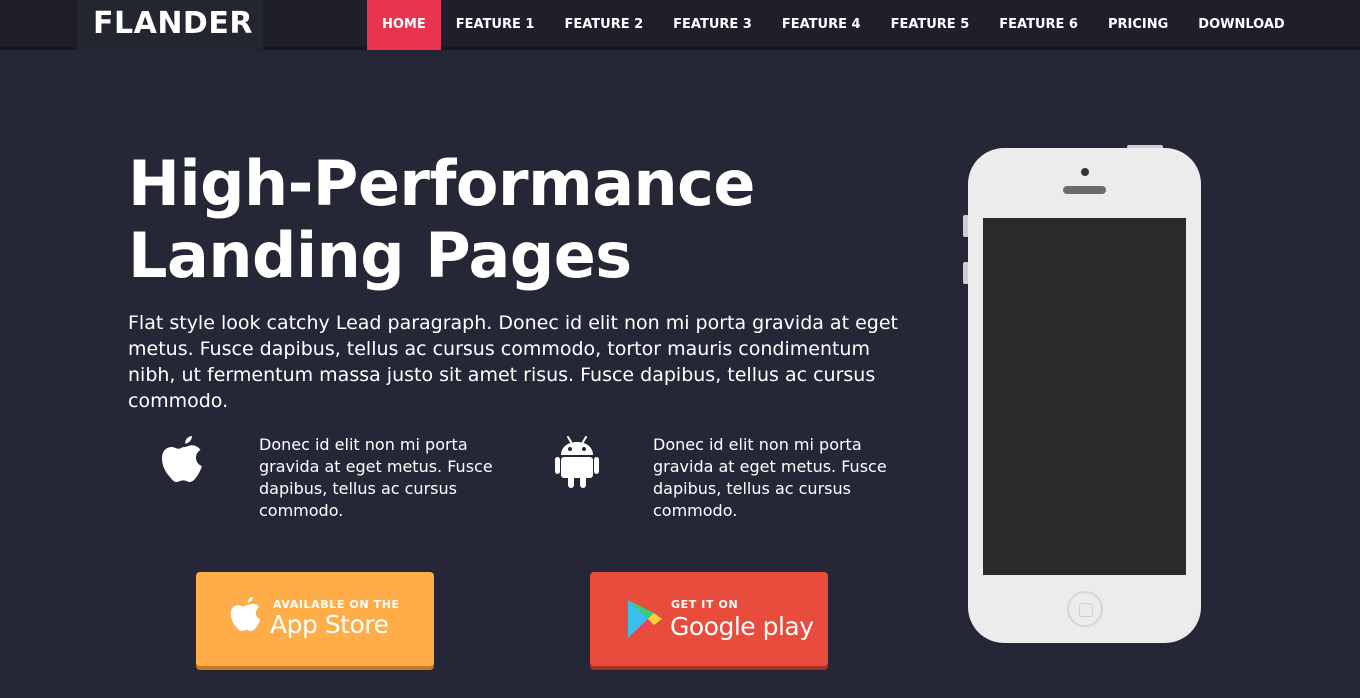 This screenshot has width=1360, height=698. Describe the element at coordinates (404, 25) in the screenshot. I see `nav-item-home: HOME` at that location.